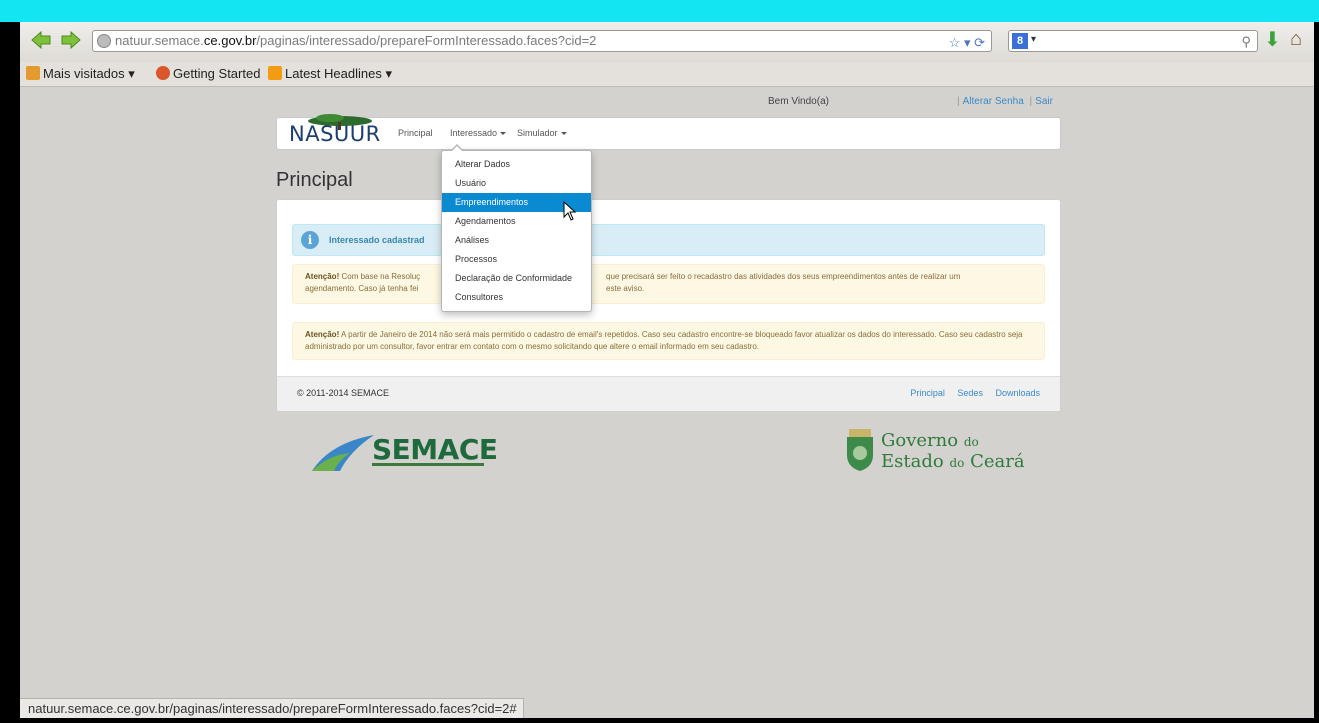 The width and height of the screenshot is (1319, 723). I want to click on info-alert-text: Interessado cadastrad, so click(377, 240).